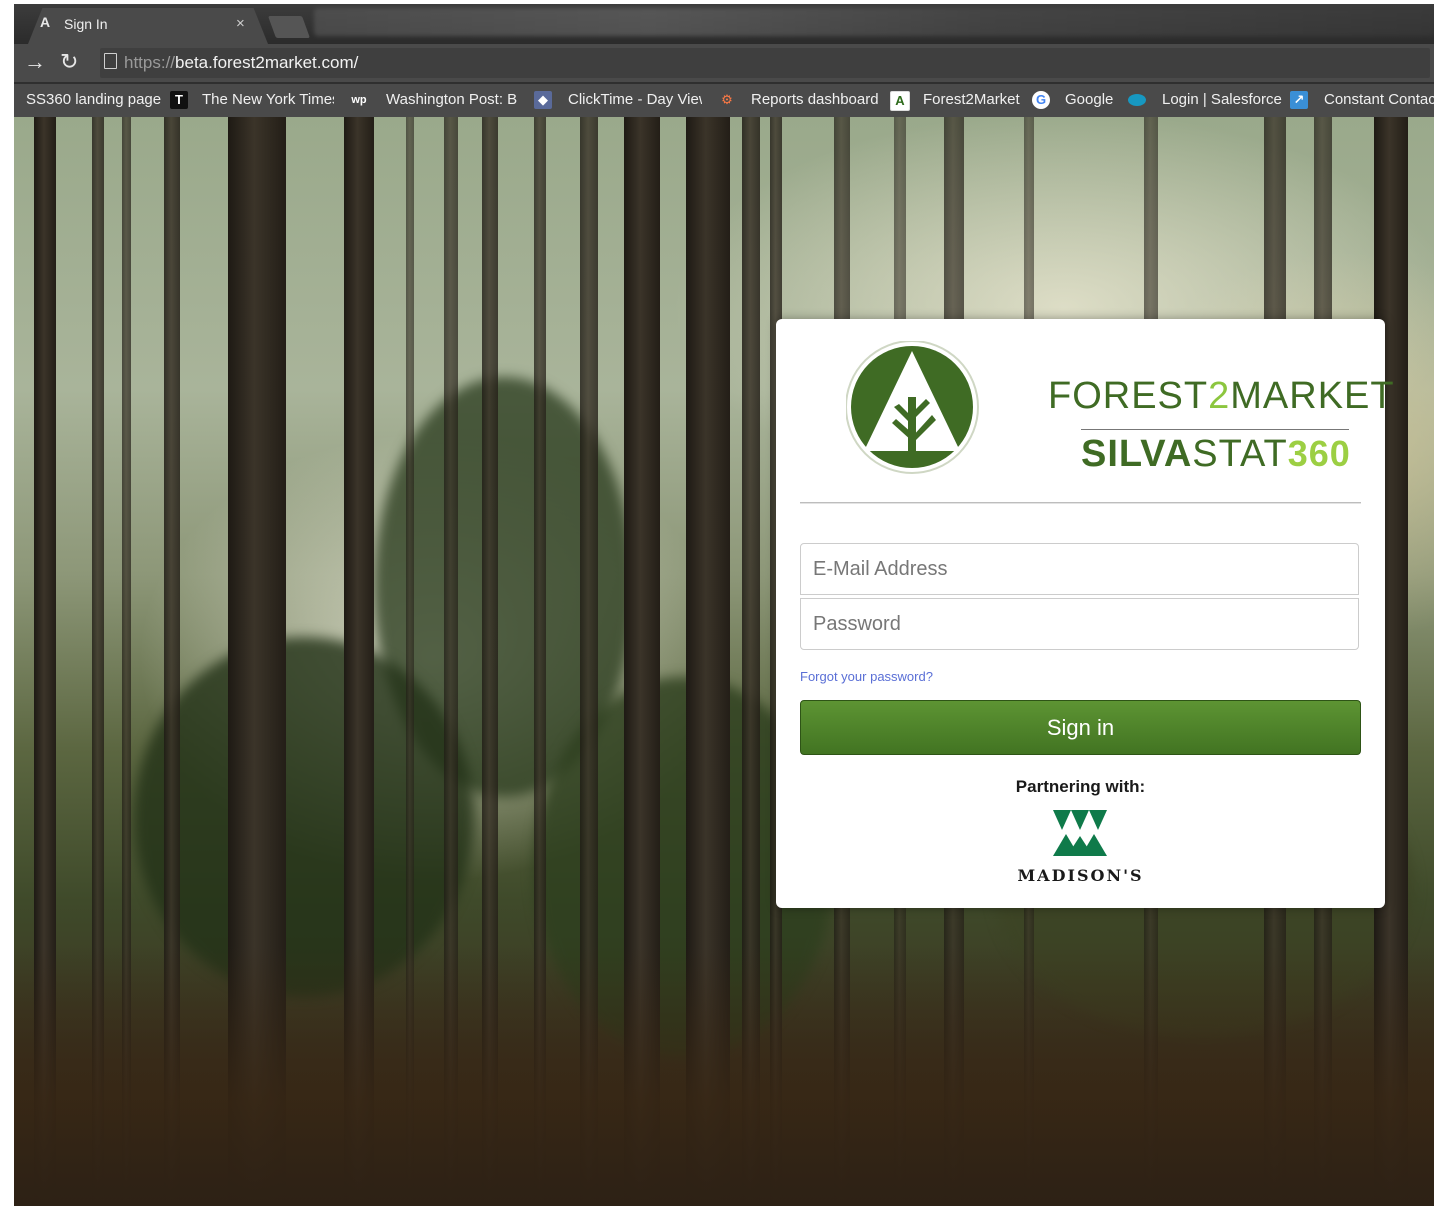 This screenshot has height=1206, width=1439. What do you see at coordinates (35, 62) in the screenshot?
I see `arrow-right-icon: →` at bounding box center [35, 62].